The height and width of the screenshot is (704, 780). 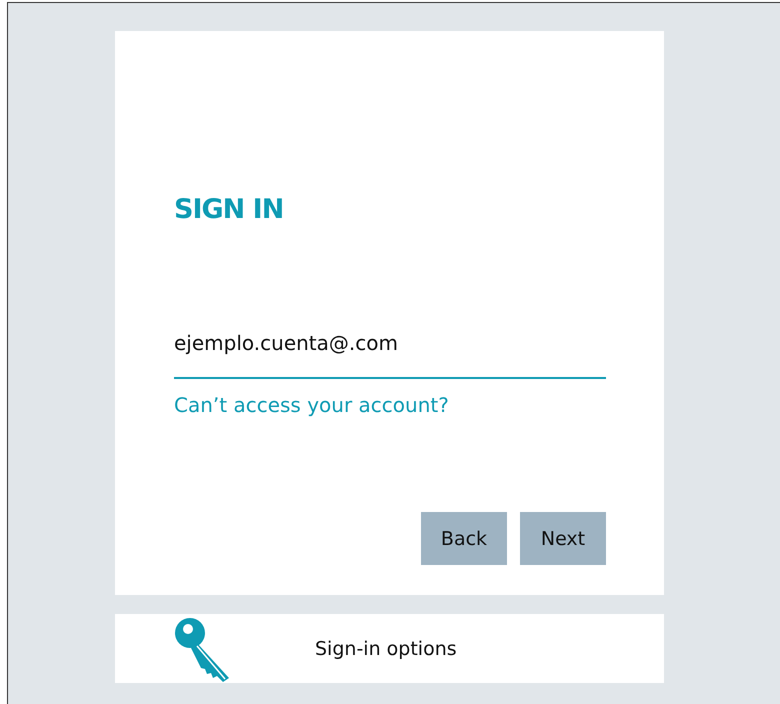 What do you see at coordinates (229, 210) in the screenshot?
I see `sign-in-title: SIGN IN` at bounding box center [229, 210].